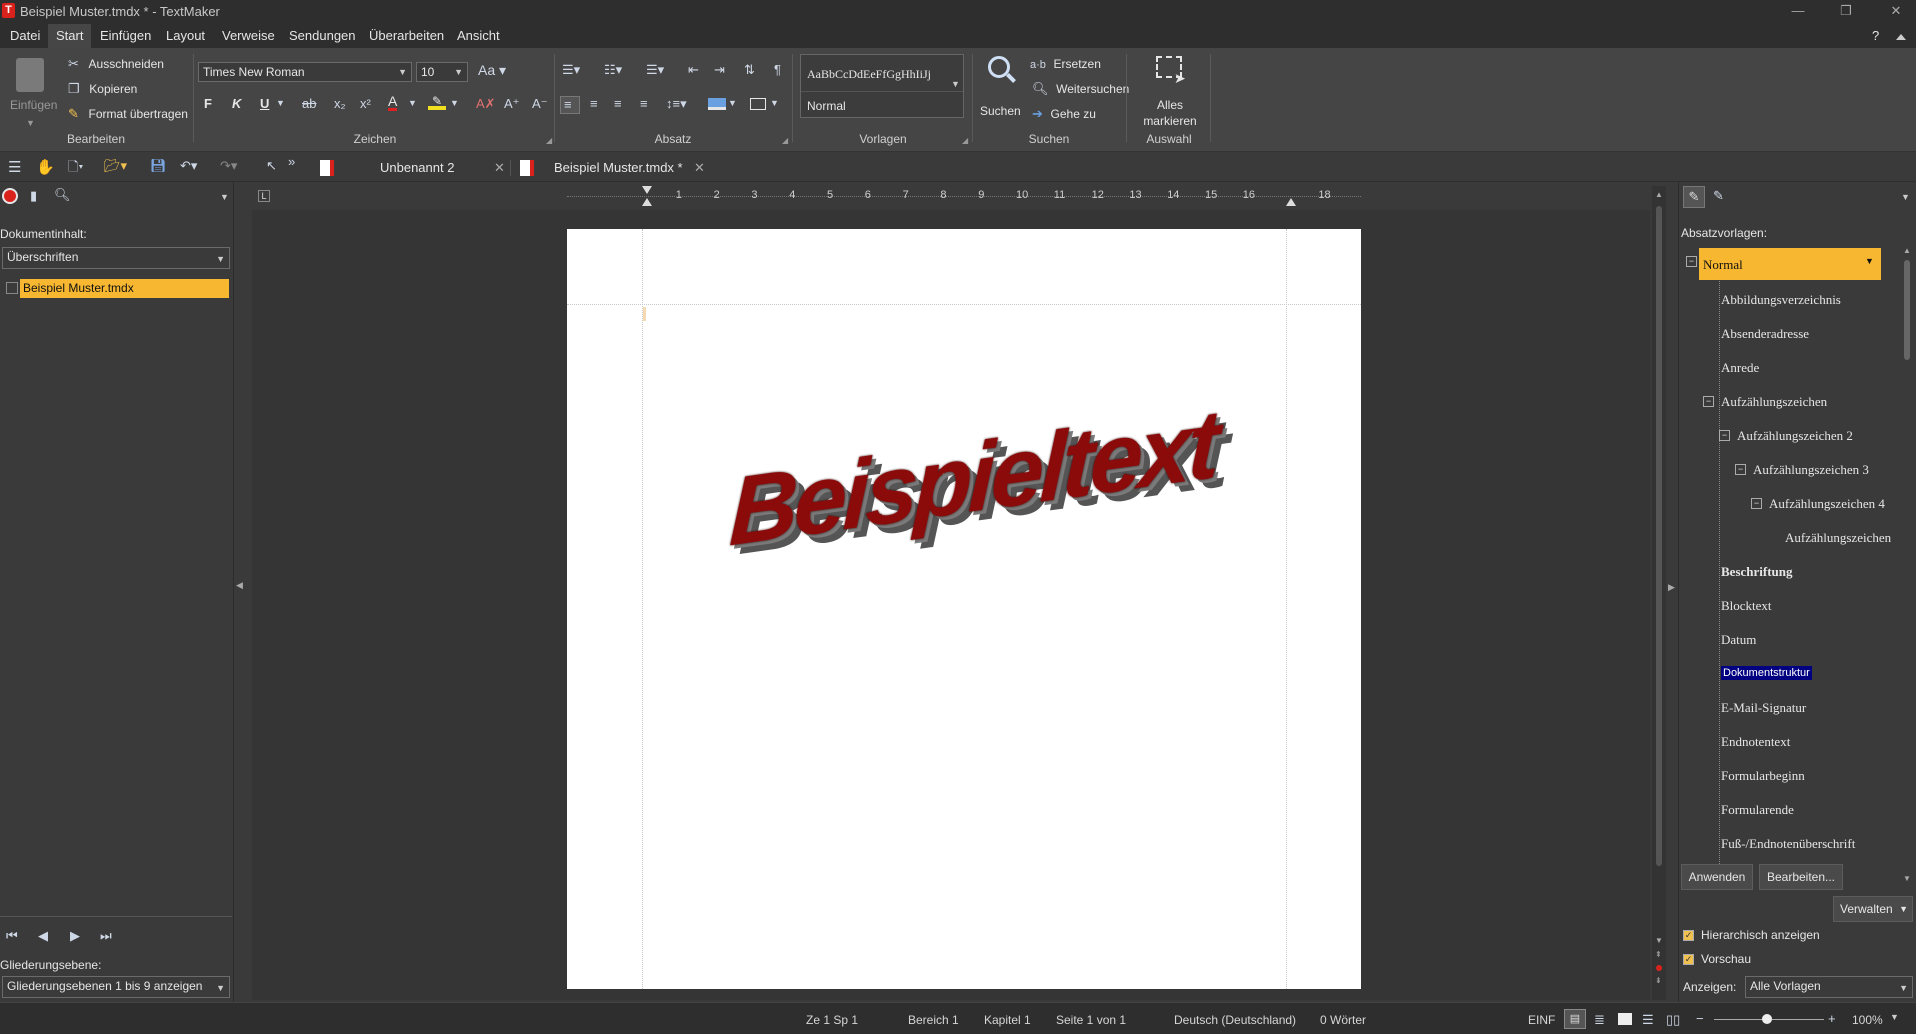  Describe the element at coordinates (1688, 959) in the screenshot. I see `preview-checkbox: ✓` at that location.